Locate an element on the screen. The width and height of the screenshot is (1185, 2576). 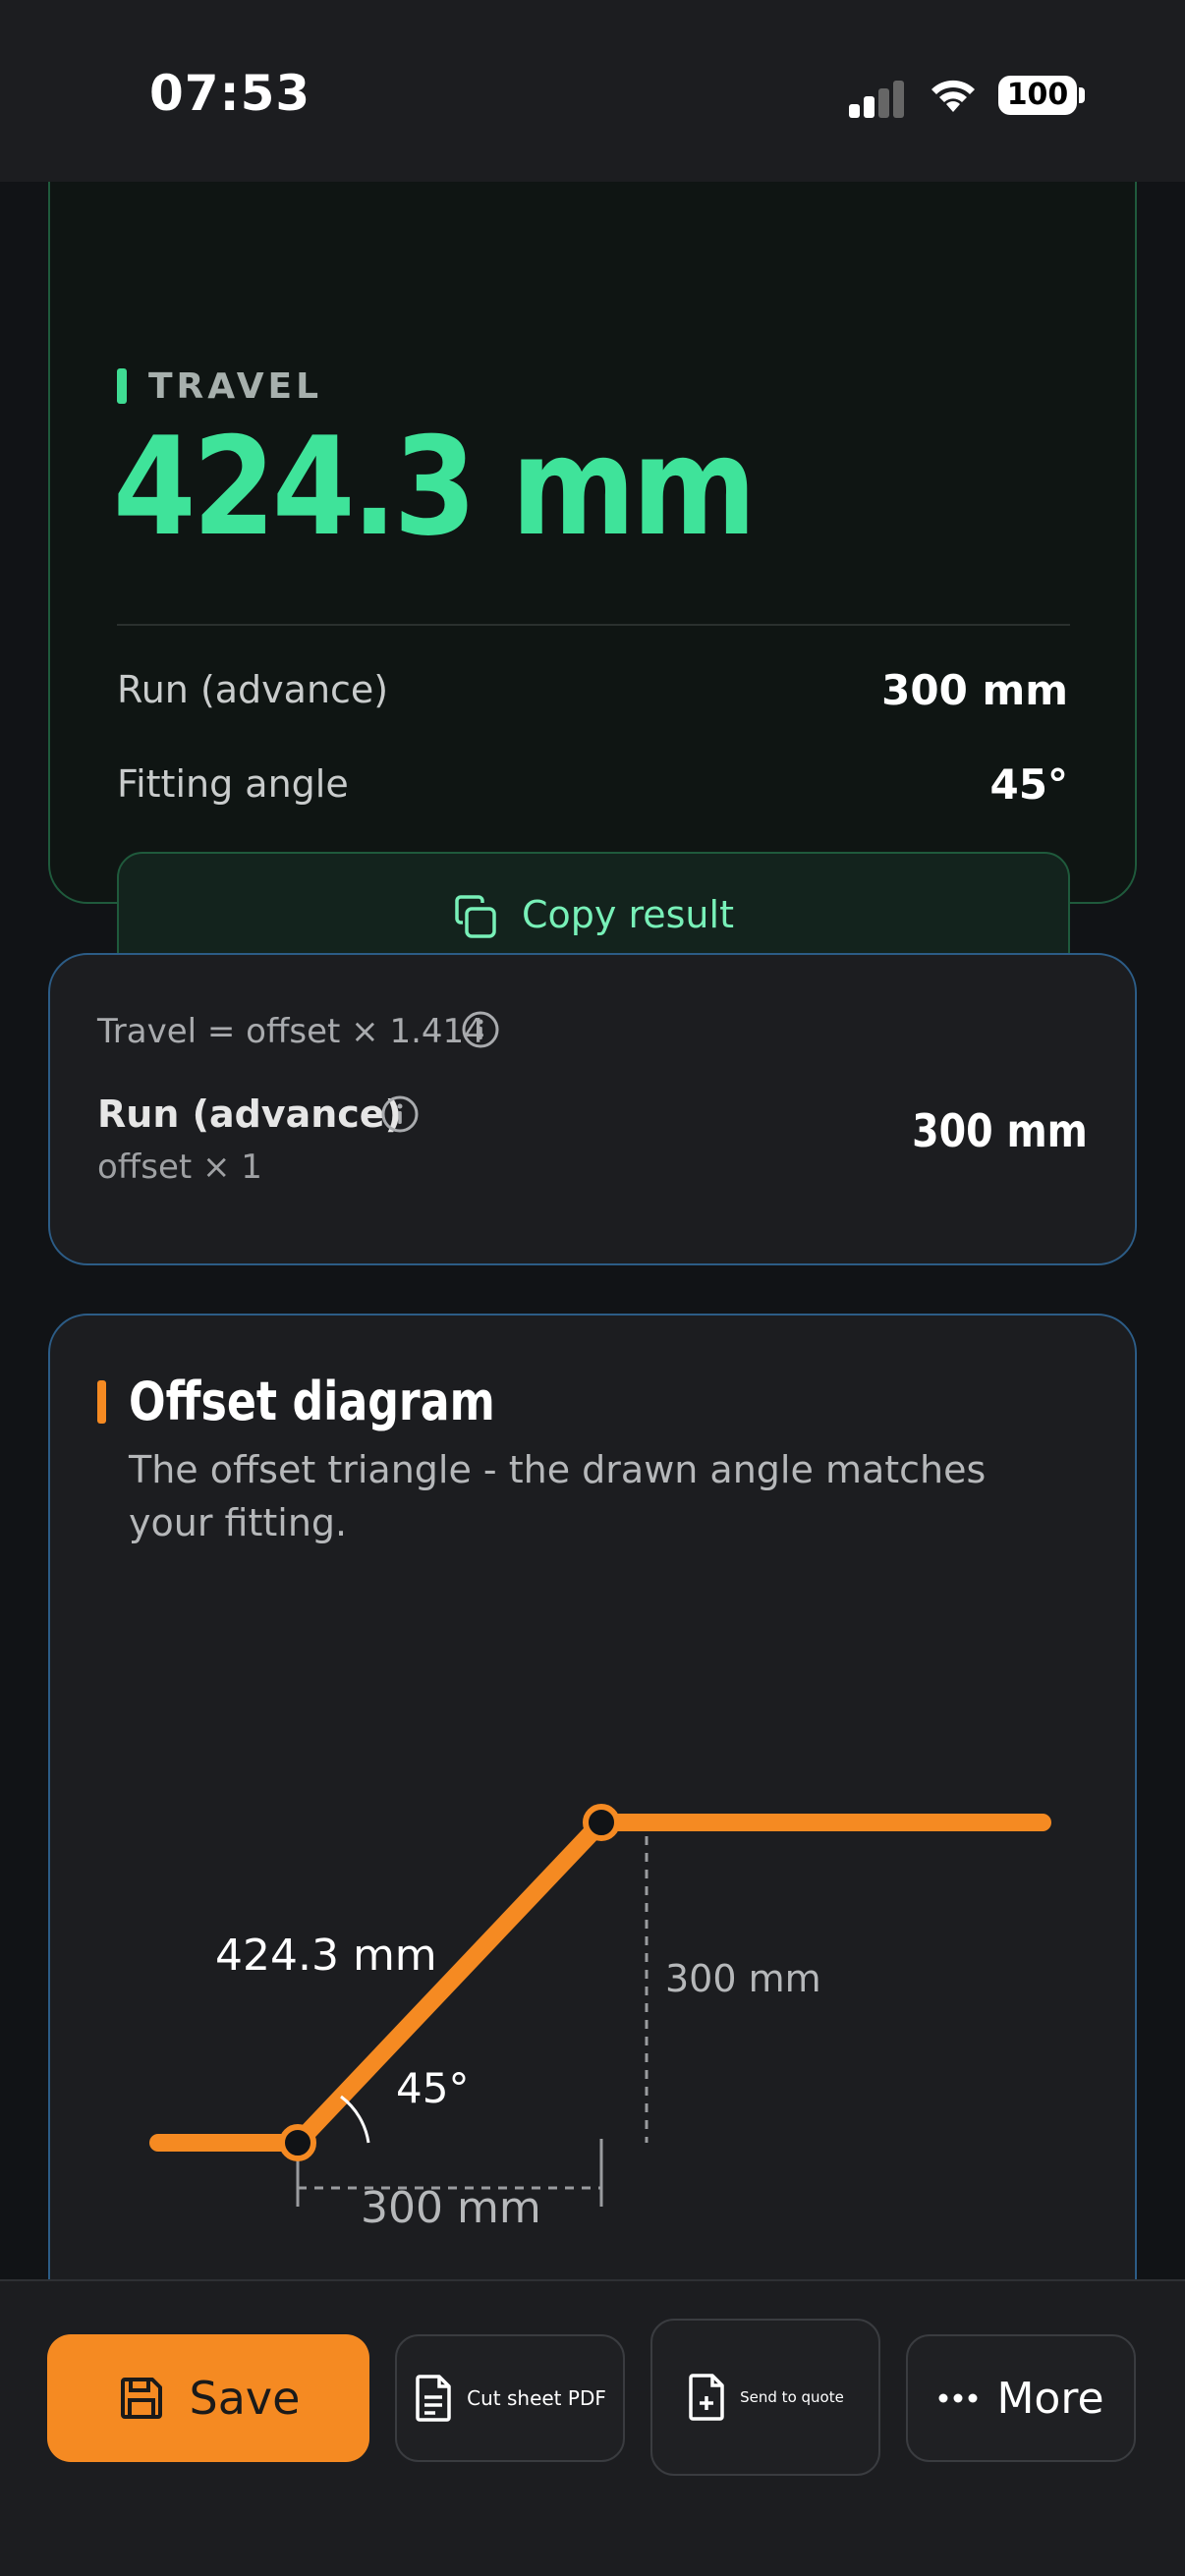
copy-result-label: Copy result is located at coordinates (628, 914).